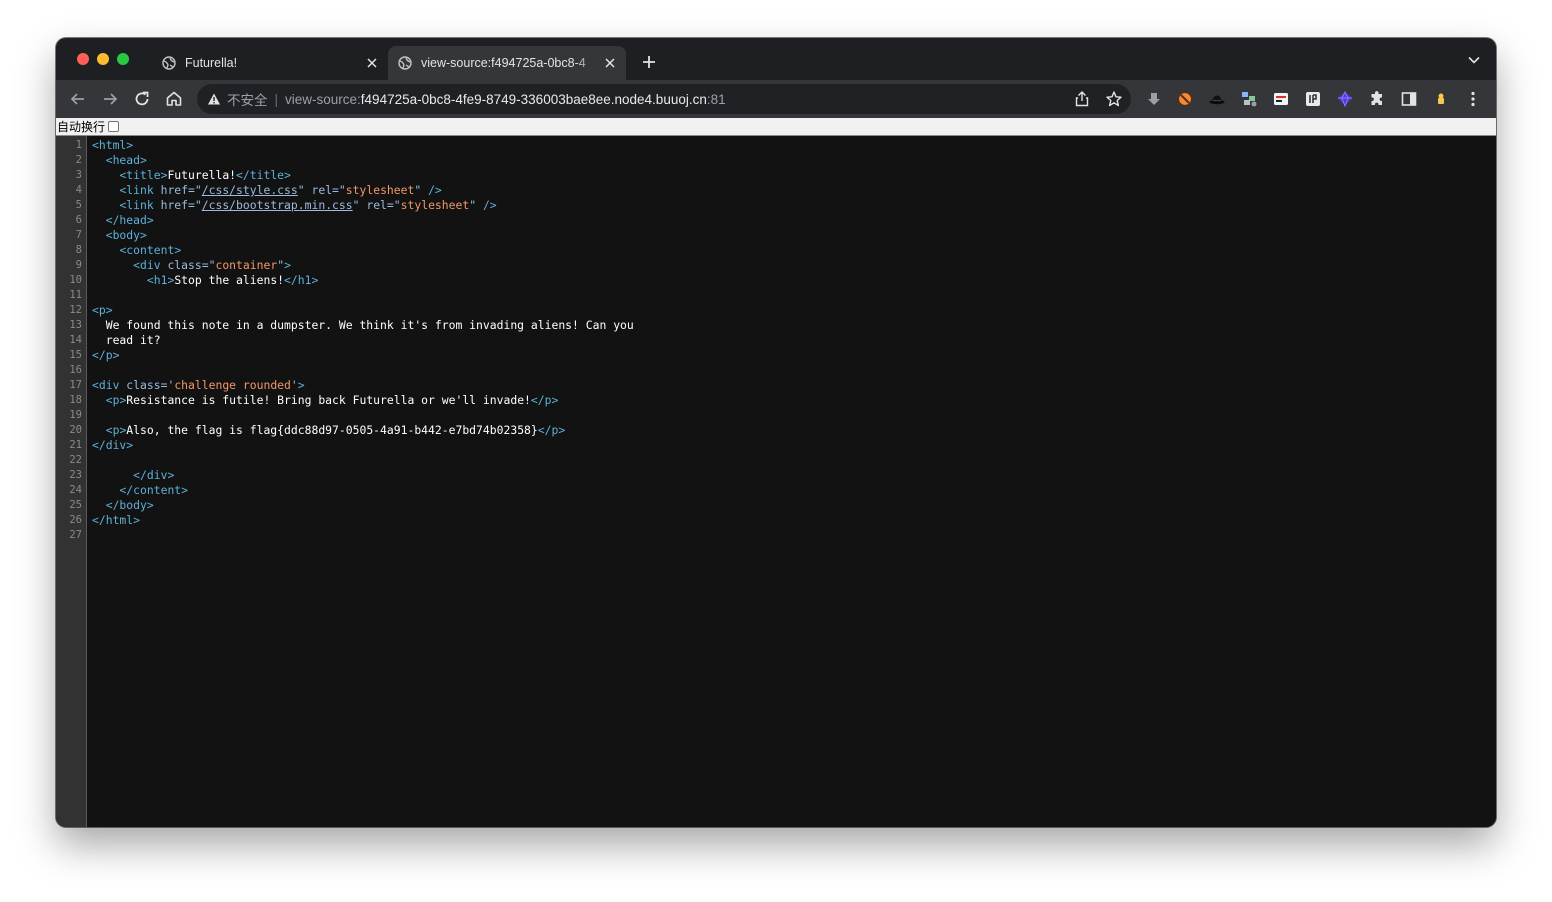 Image resolution: width=1552 pixels, height=902 pixels. Describe the element at coordinates (270, 63) in the screenshot. I see `tab-futurella: Futurella!` at that location.